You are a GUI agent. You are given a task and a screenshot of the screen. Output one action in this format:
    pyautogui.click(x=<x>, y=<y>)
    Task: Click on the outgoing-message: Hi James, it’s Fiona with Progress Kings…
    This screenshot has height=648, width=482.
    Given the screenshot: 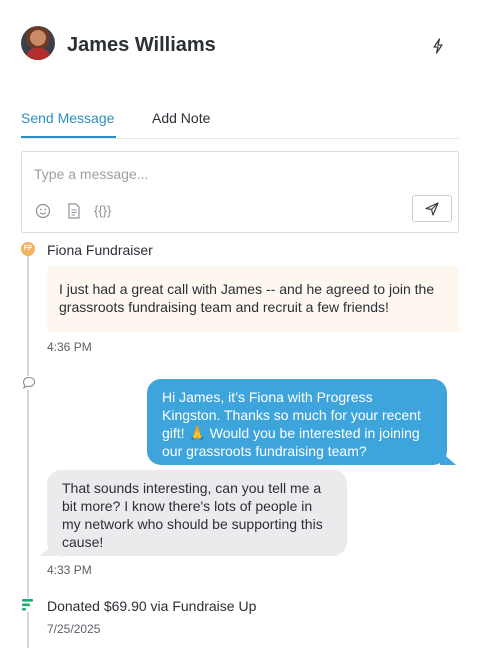 What is the action you would take?
    pyautogui.click(x=301, y=422)
    